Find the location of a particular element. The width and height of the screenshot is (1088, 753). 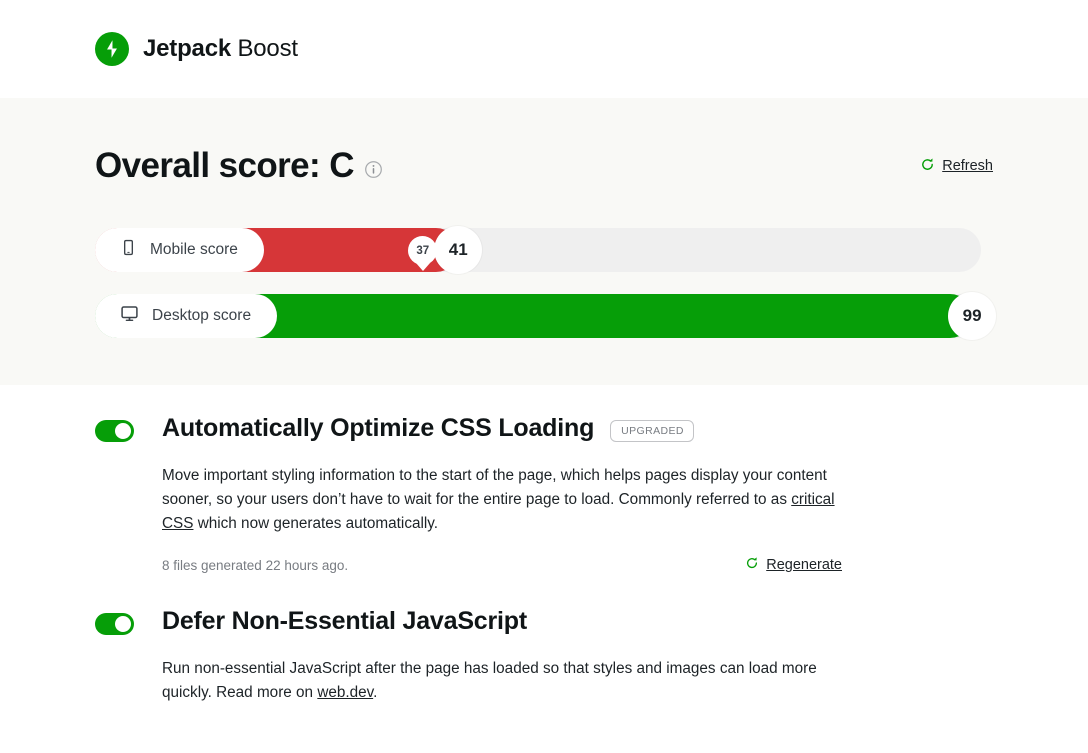

page-title: Overall score: C is located at coordinates (239, 166).